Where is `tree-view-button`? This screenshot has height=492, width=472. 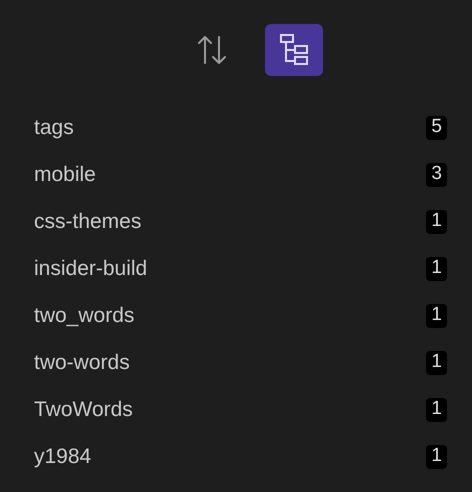 tree-view-button is located at coordinates (294, 50).